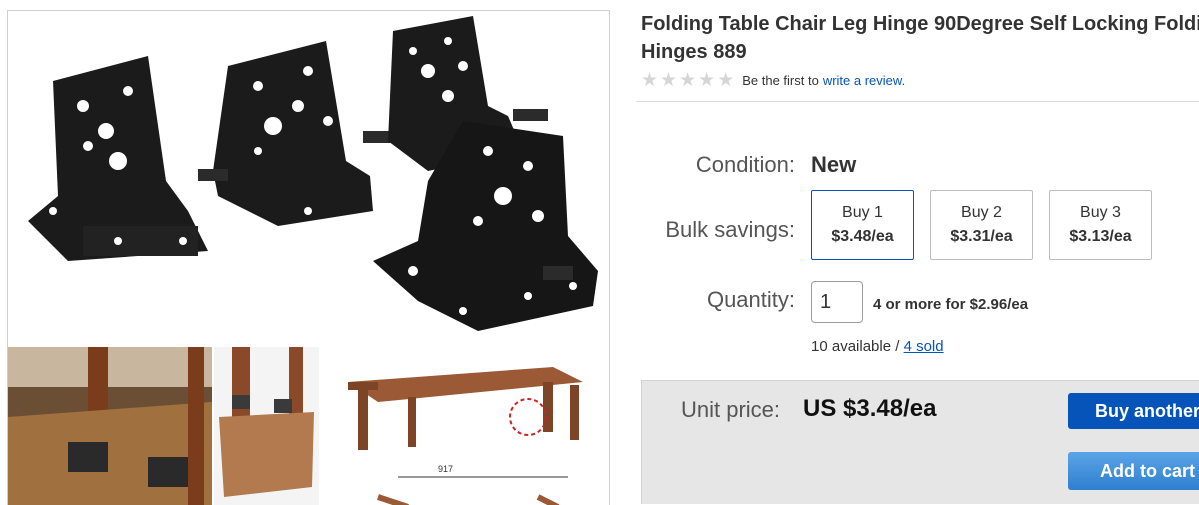 Image resolution: width=1199 pixels, height=505 pixels. What do you see at coordinates (1100, 212) in the screenshot?
I see `bulk-option-qty: Buy 3` at bounding box center [1100, 212].